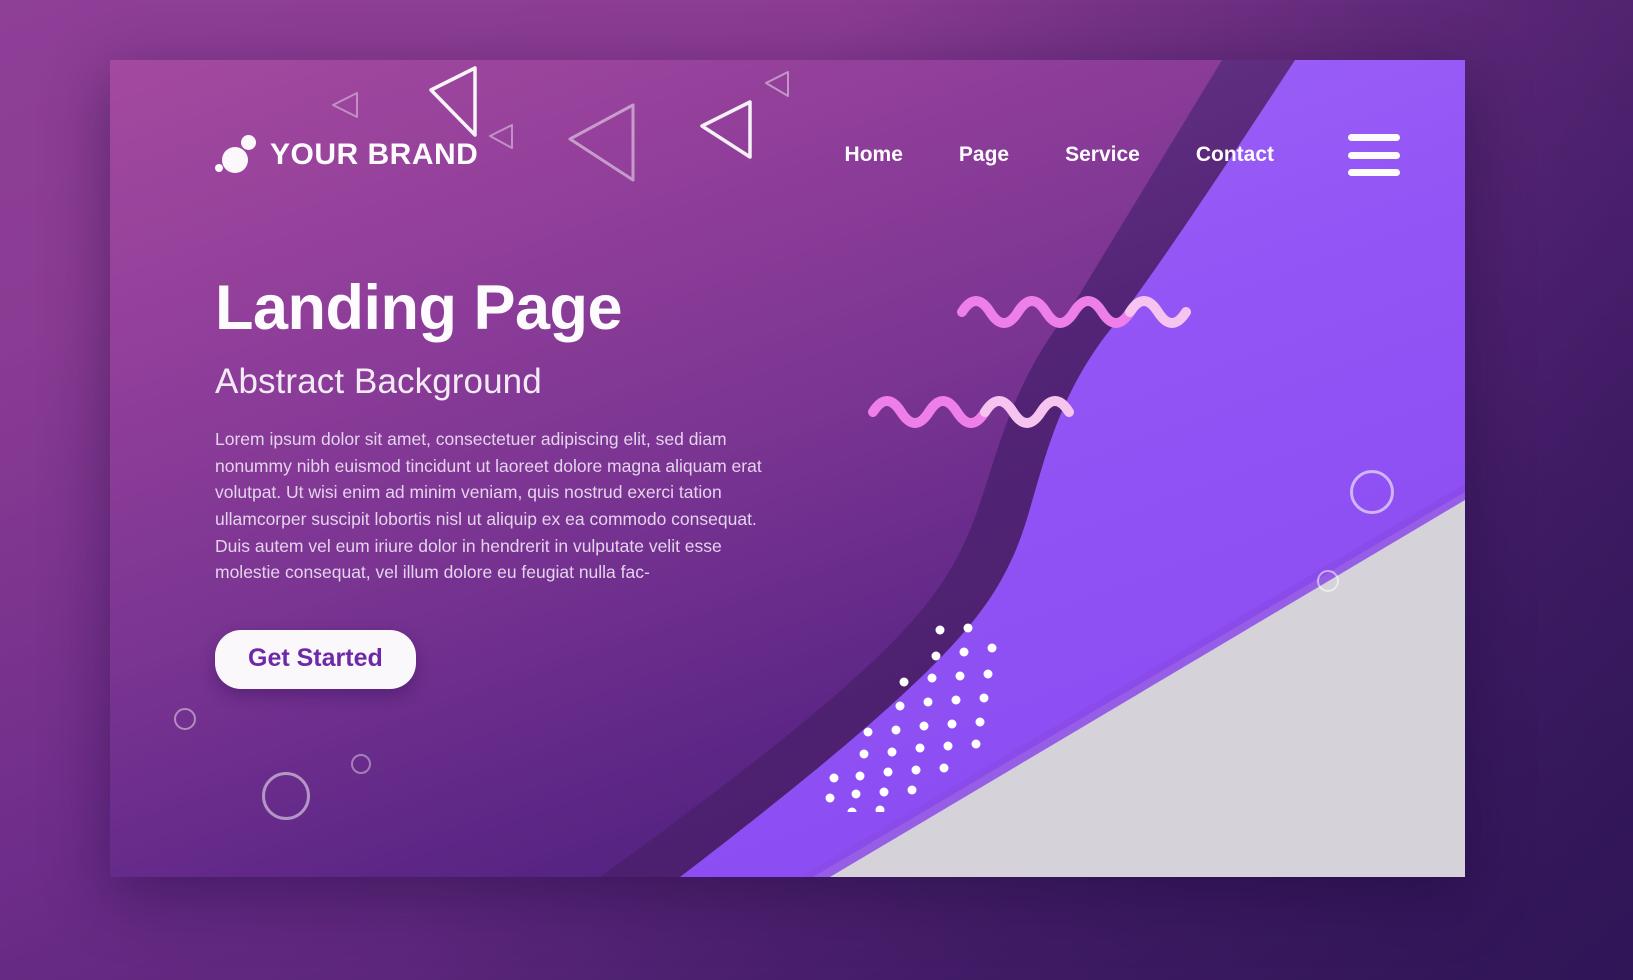 The height and width of the screenshot is (980, 1633). Describe the element at coordinates (874, 155) in the screenshot. I see `nav-item-home: Home` at that location.